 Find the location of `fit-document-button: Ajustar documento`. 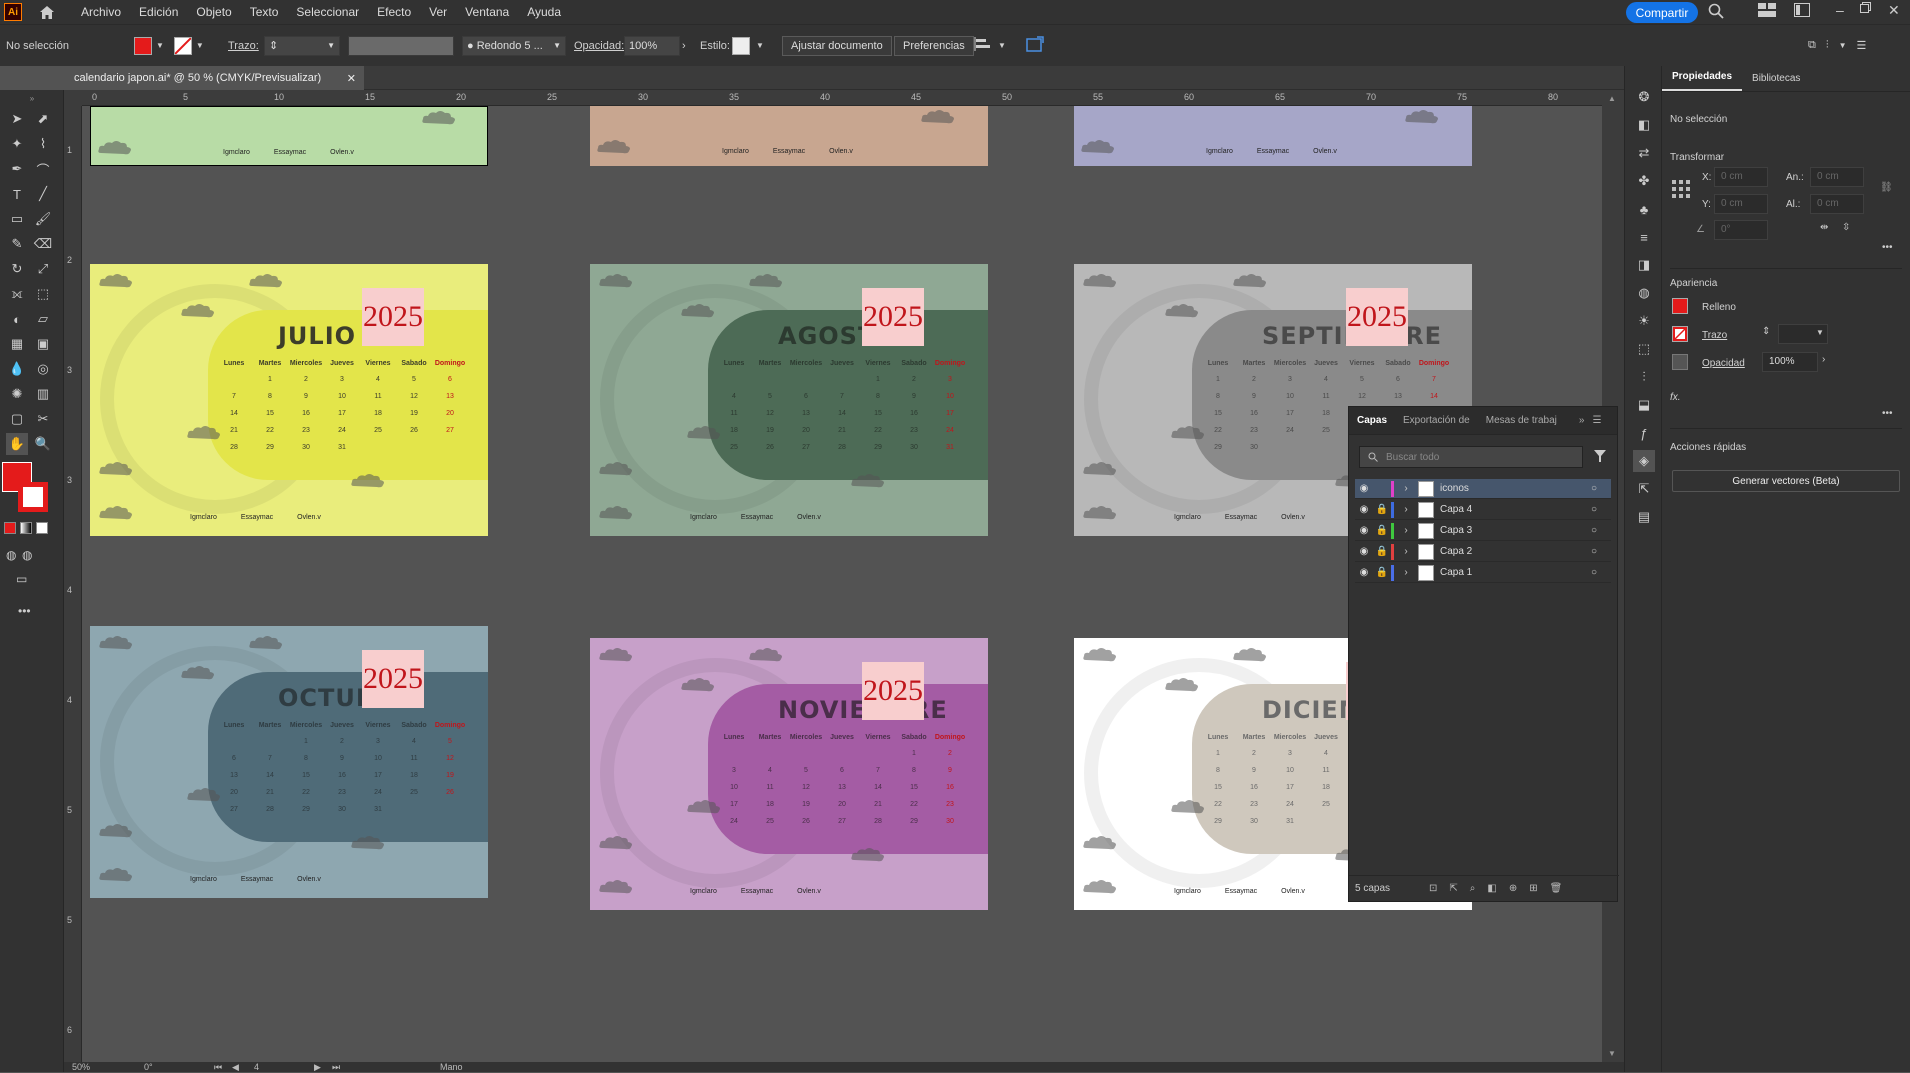

fit-document-button: Ajustar documento is located at coordinates (837, 45).